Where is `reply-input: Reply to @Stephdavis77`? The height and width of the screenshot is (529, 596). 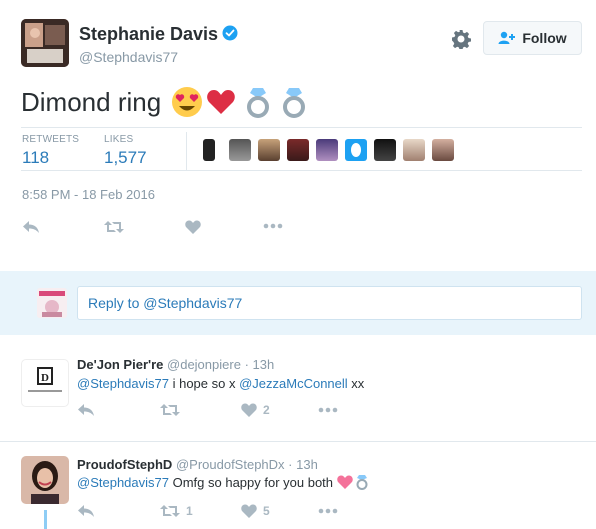 reply-input: Reply to @Stephdavis77 is located at coordinates (329, 303).